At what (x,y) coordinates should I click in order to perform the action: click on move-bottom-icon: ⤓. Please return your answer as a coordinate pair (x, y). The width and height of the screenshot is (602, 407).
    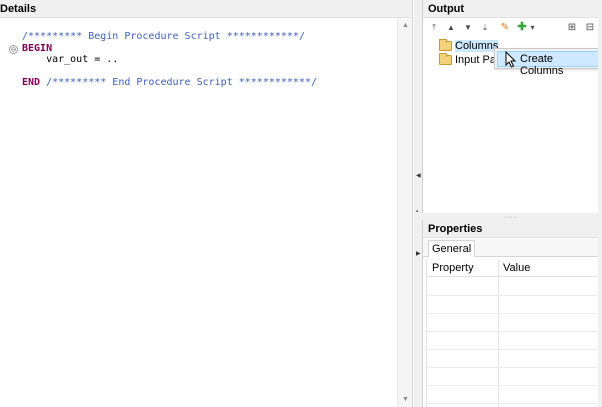
    Looking at the image, I should click on (485, 27).